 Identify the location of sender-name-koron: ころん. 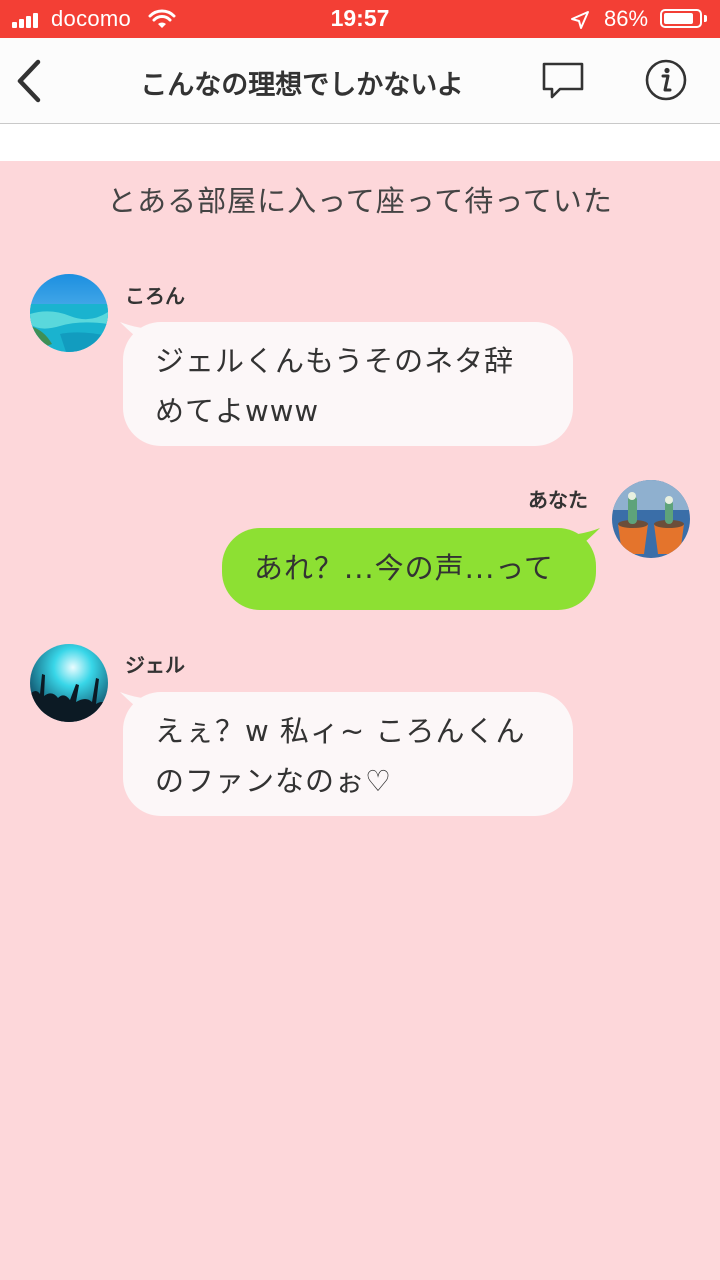
(155, 296).